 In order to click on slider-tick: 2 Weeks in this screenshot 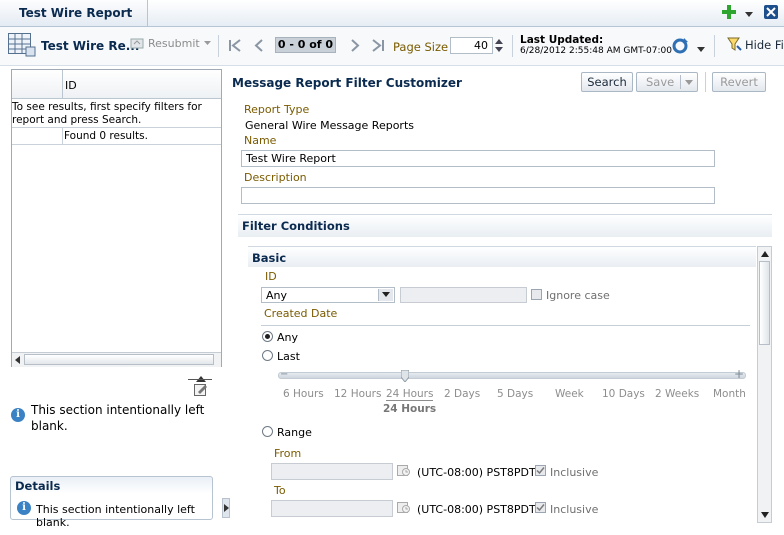, I will do `click(677, 394)`.